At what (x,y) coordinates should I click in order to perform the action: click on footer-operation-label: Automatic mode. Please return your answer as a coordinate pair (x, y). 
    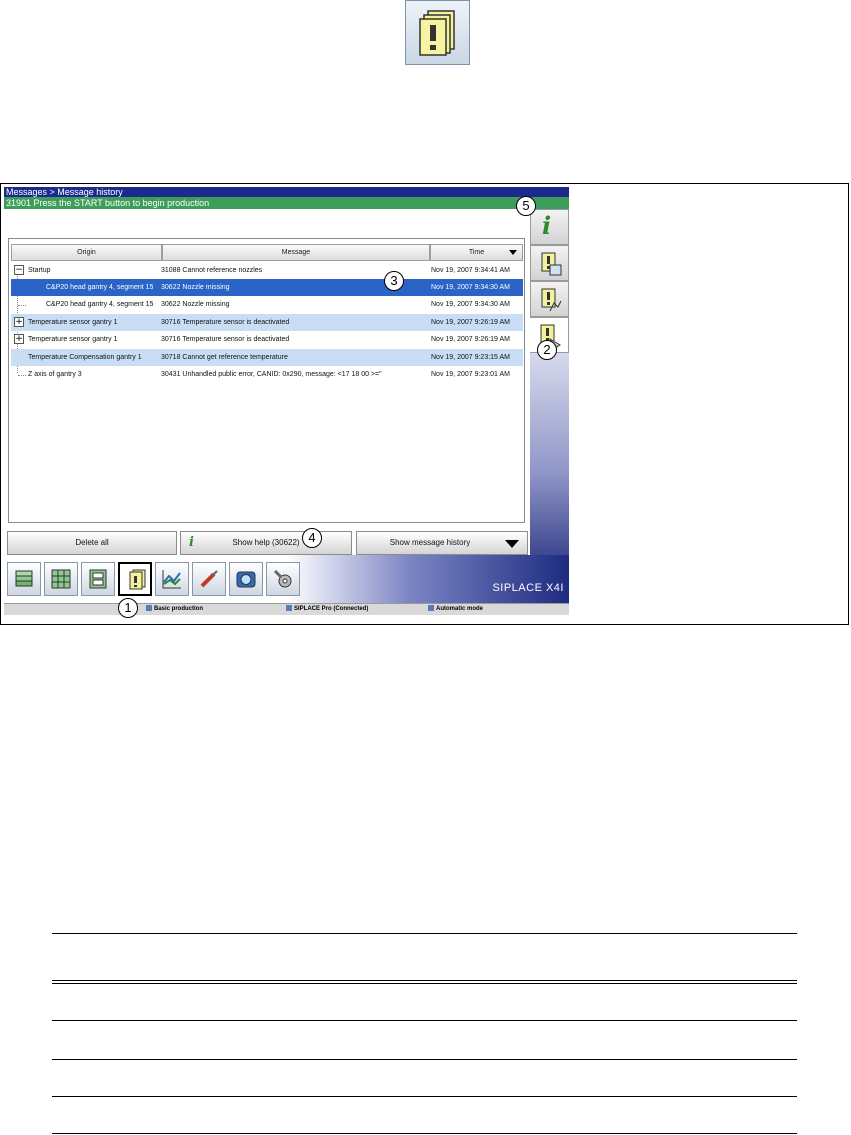
    Looking at the image, I should click on (460, 609).